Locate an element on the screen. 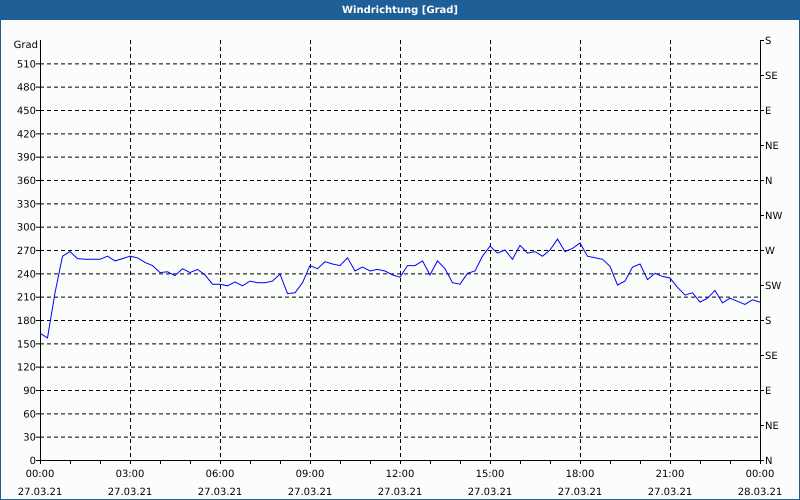 This screenshot has height=500, width=800. y-tick-label: 30 is located at coordinates (29, 438).